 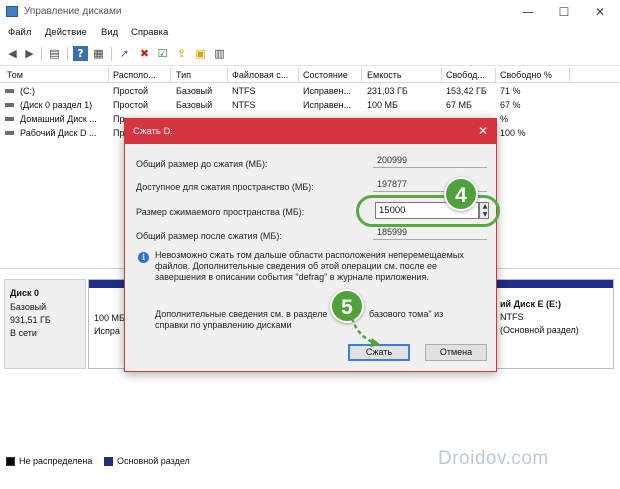 What do you see at coordinates (493, 458) in the screenshot?
I see `watermark: Droidov.com` at bounding box center [493, 458].